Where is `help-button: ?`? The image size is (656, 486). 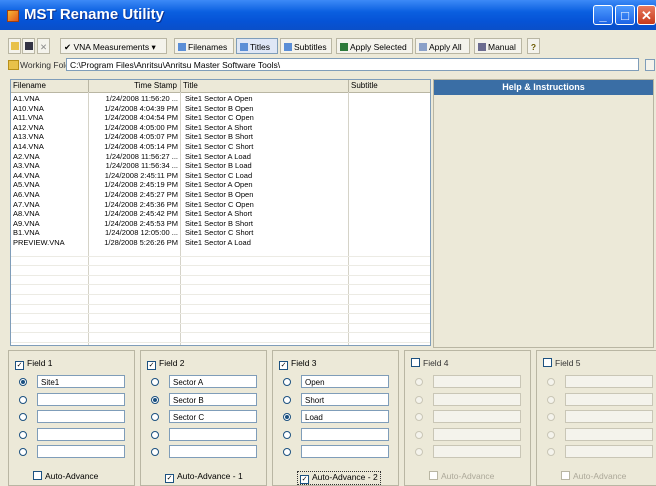
help-button: ? is located at coordinates (533, 46).